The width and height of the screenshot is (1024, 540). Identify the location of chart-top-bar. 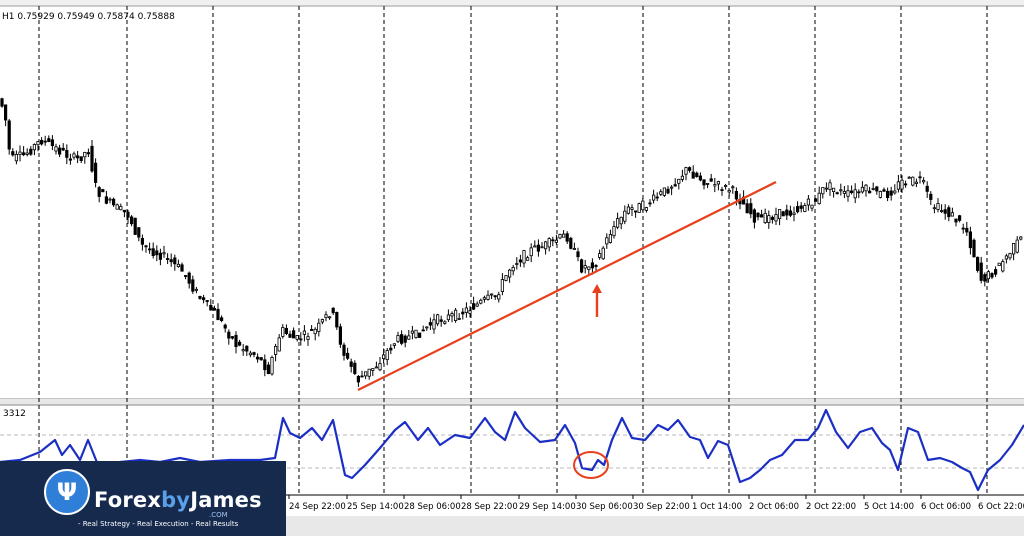
(512, 3).